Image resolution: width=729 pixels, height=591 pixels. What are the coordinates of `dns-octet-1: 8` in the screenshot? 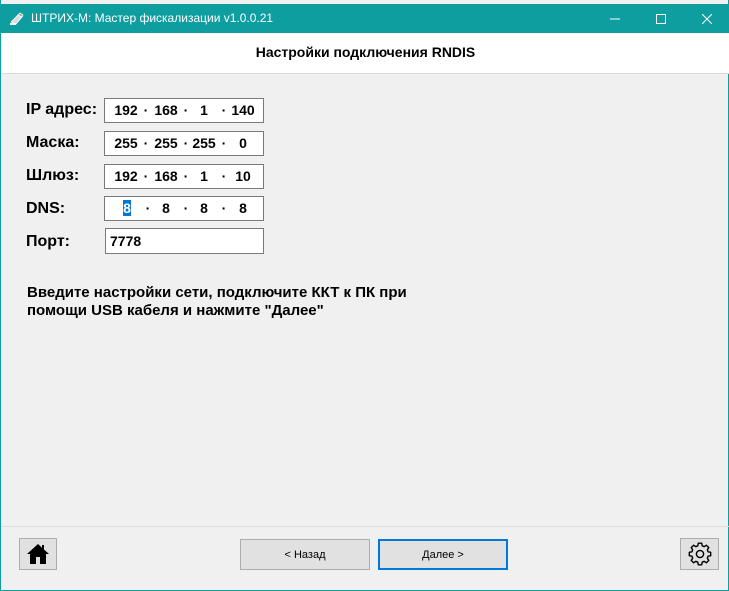 It's located at (127, 208).